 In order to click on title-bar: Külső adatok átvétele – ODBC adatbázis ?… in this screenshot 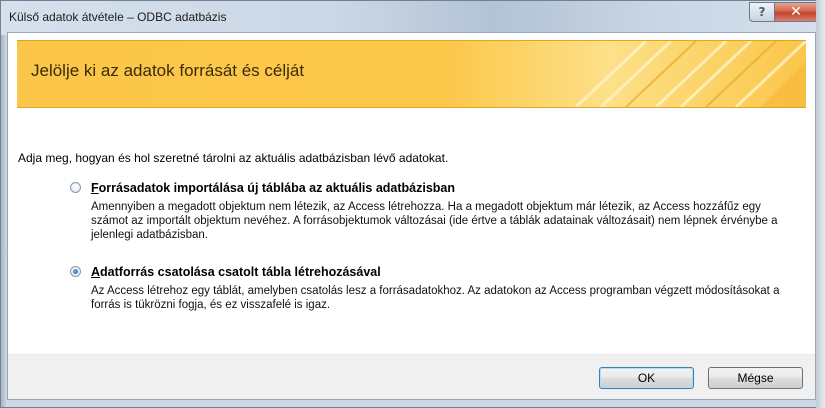, I will do `click(412, 18)`.